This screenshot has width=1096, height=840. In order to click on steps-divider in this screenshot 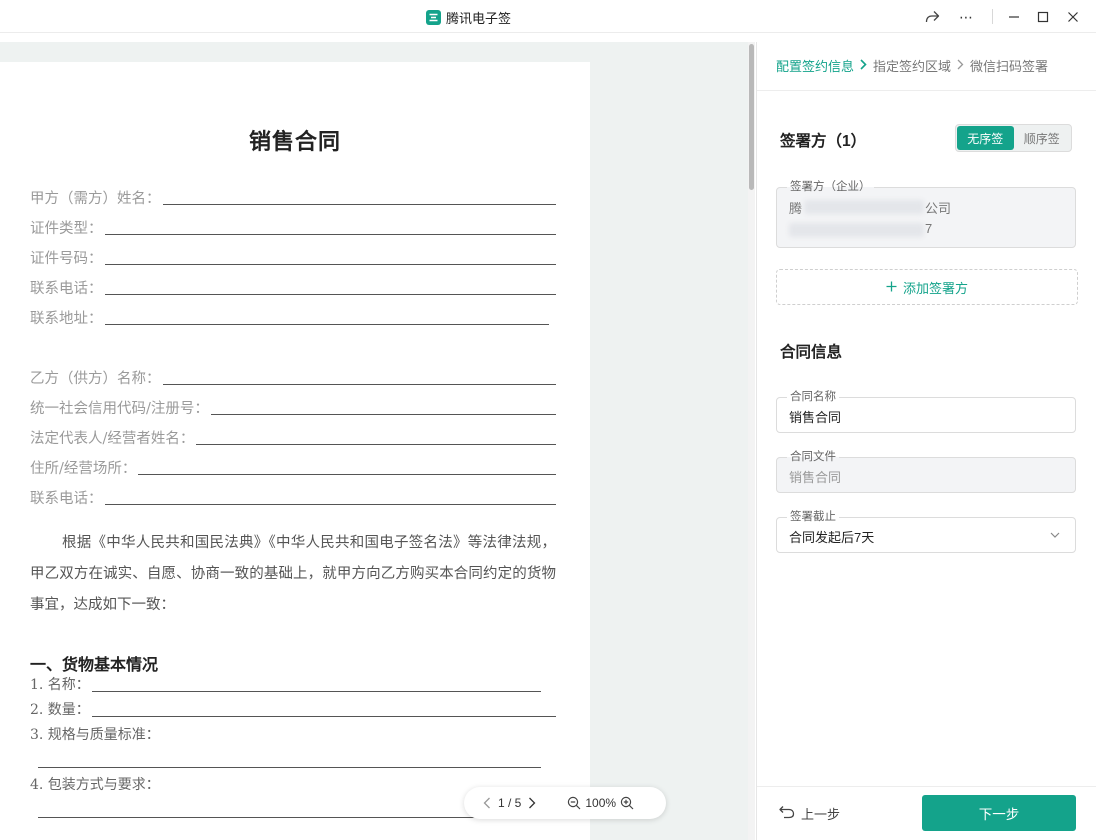, I will do `click(926, 90)`.